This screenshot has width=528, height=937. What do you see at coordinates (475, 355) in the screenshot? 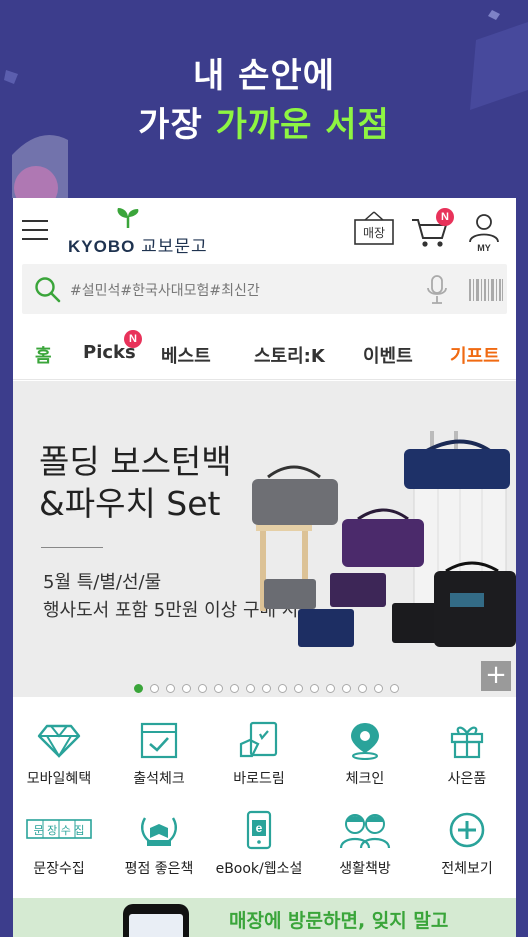
I see `tab-gift: 기프트` at bounding box center [475, 355].